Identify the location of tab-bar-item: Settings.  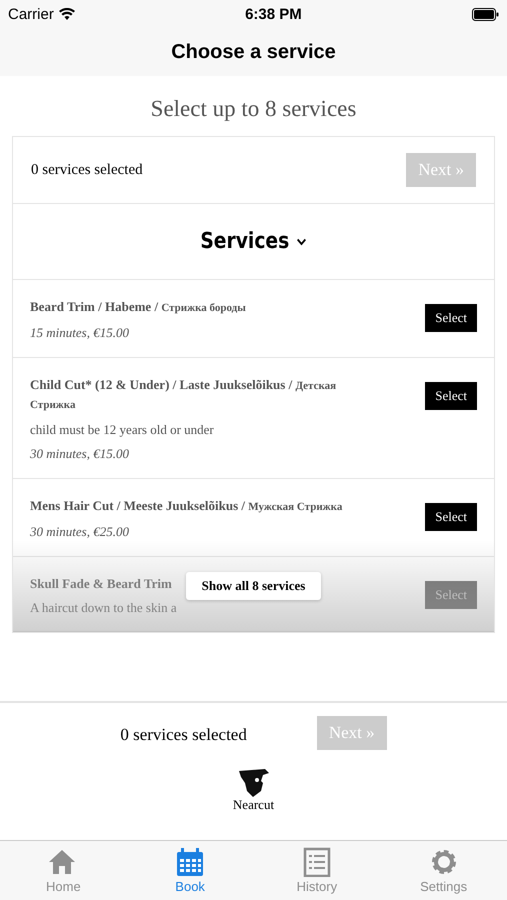
(443, 870).